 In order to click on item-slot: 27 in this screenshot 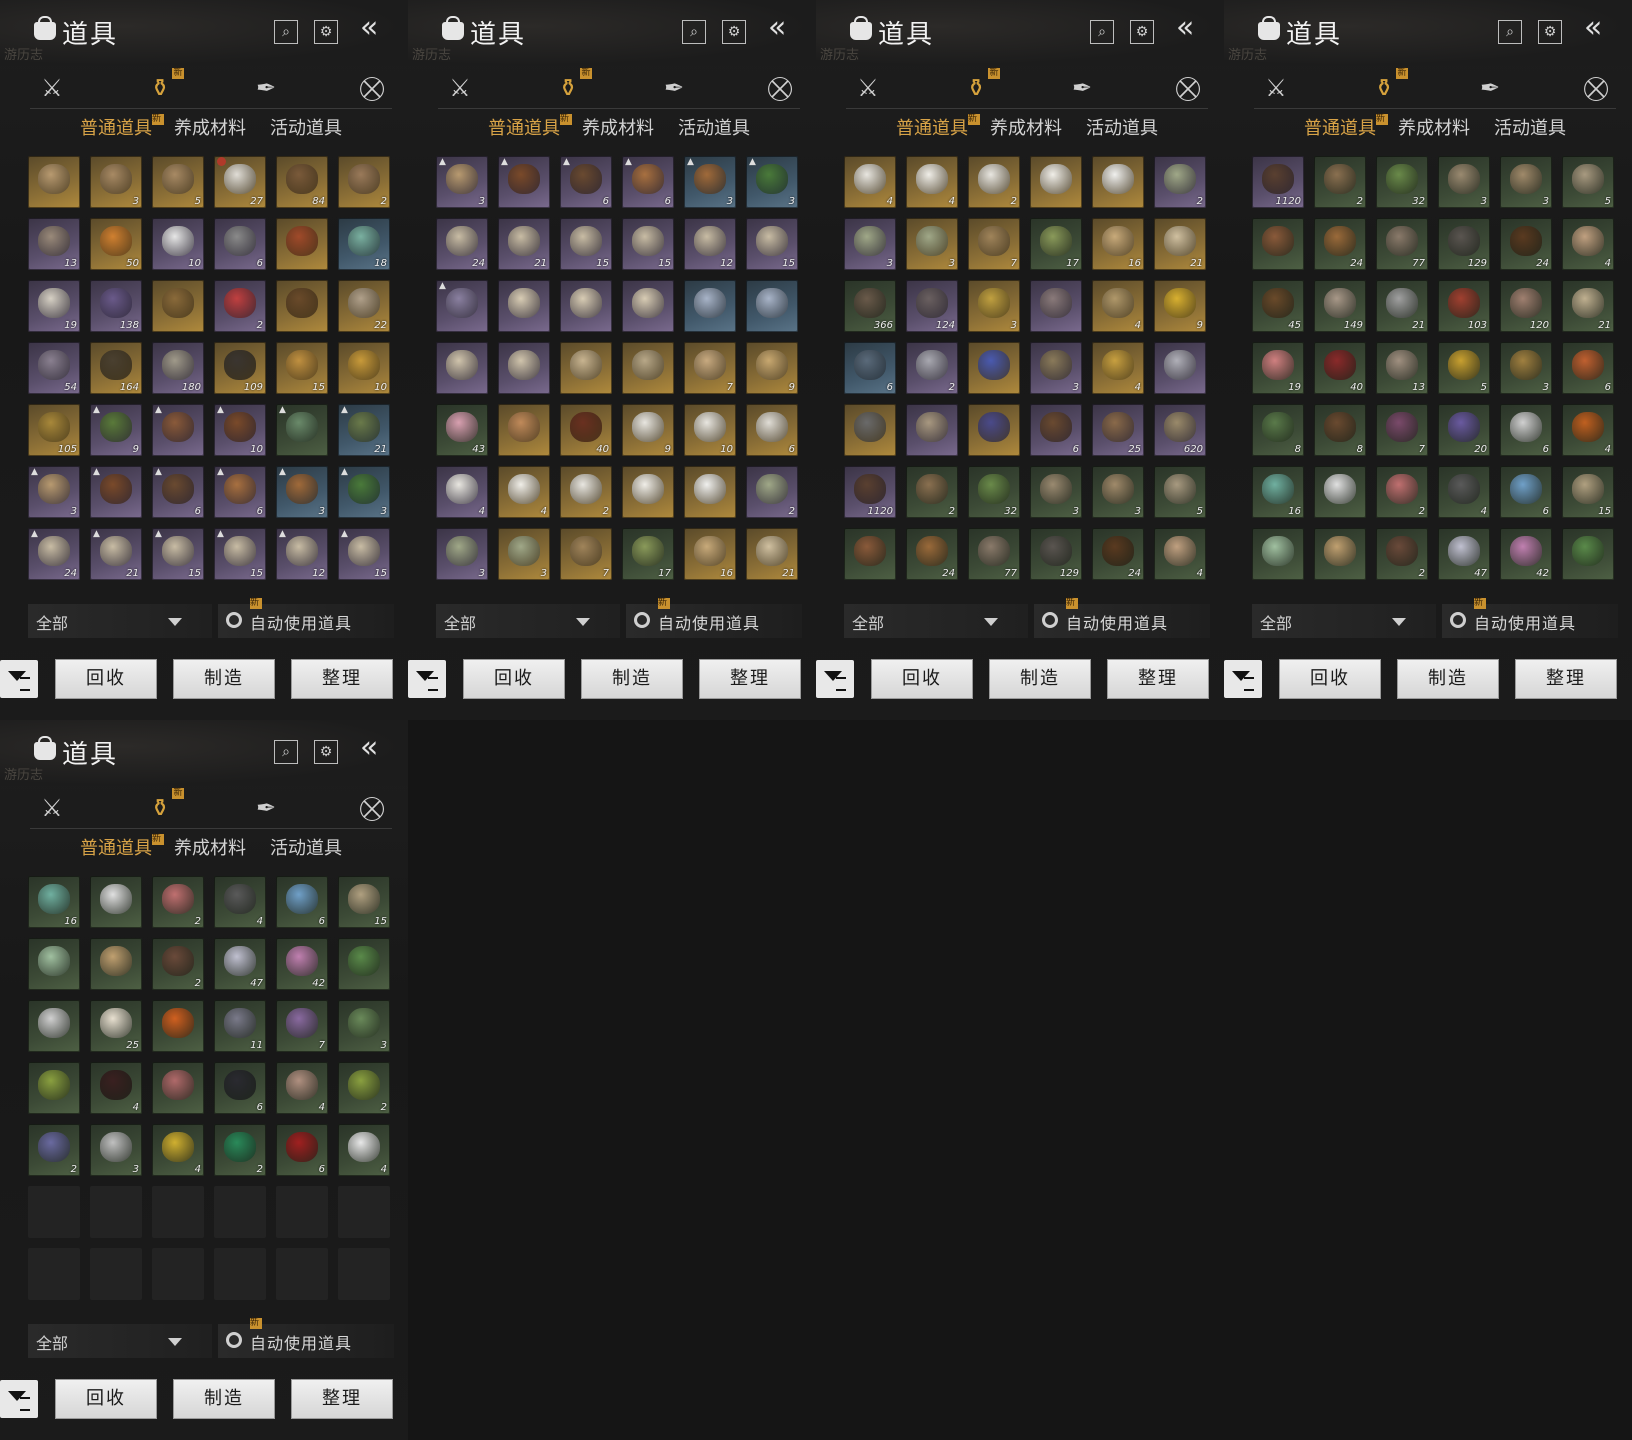, I will do `click(240, 182)`.